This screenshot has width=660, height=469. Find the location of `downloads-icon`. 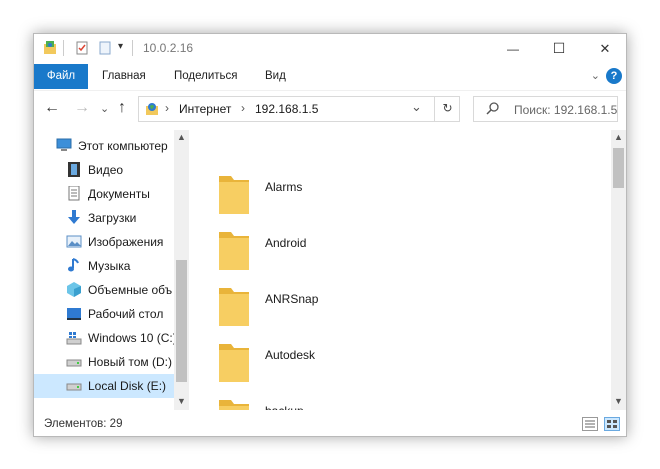

downloads-icon is located at coordinates (74, 217).